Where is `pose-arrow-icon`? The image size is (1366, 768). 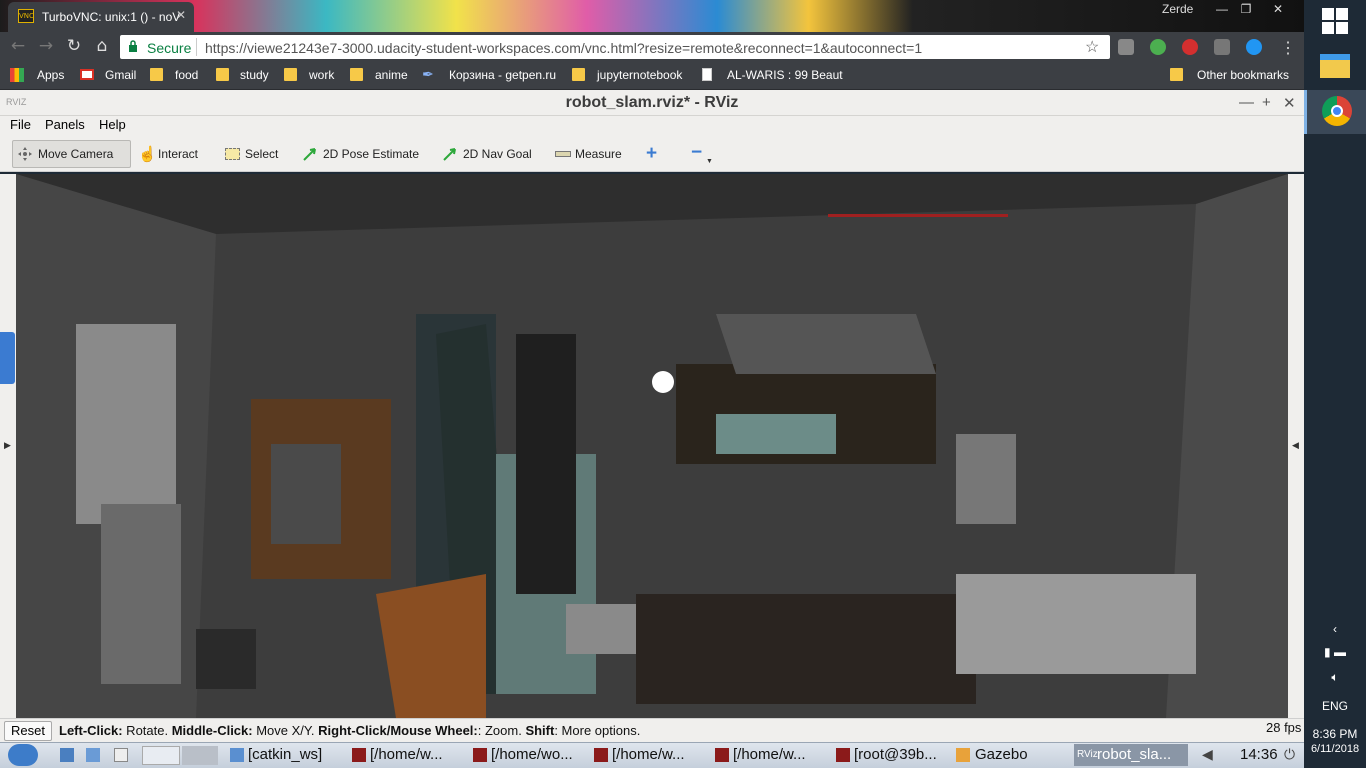
pose-arrow-icon is located at coordinates (310, 154).